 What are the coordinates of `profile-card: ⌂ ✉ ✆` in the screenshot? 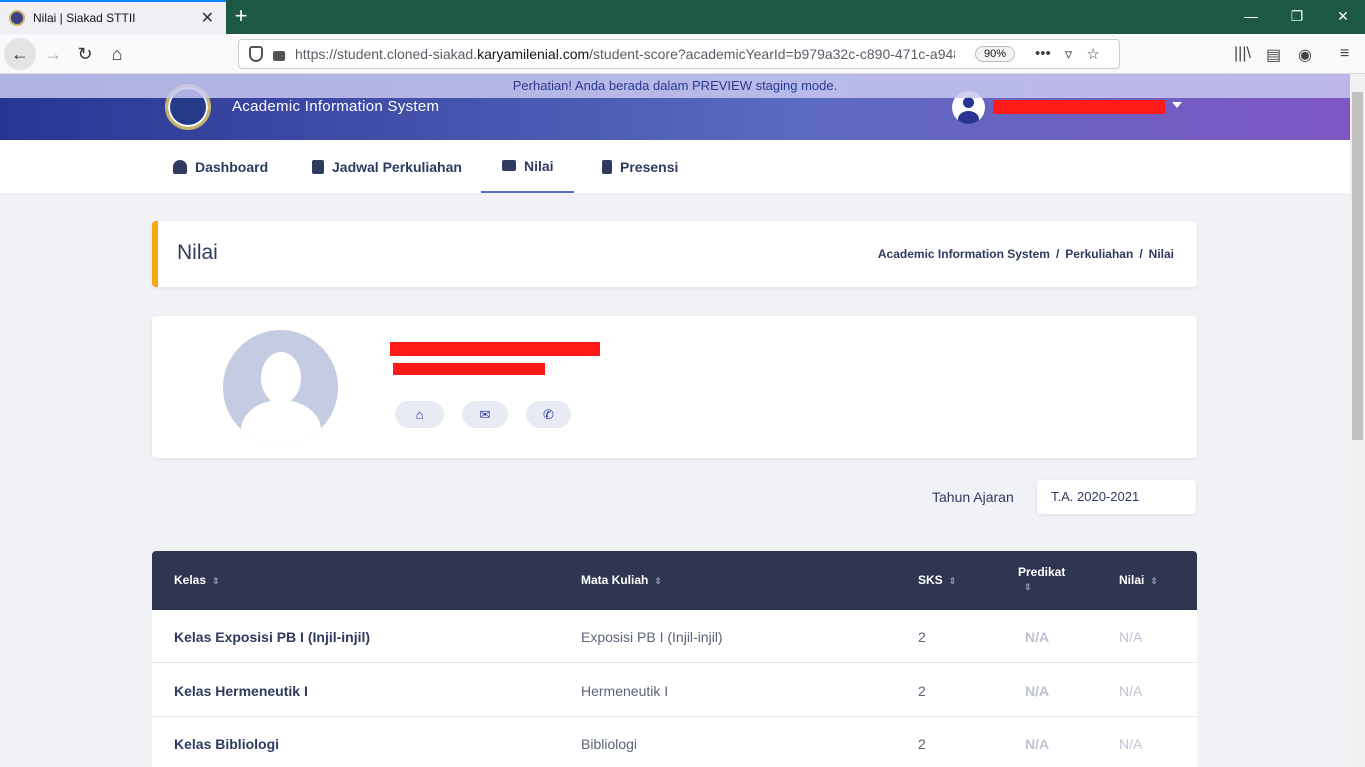 It's located at (674, 387).